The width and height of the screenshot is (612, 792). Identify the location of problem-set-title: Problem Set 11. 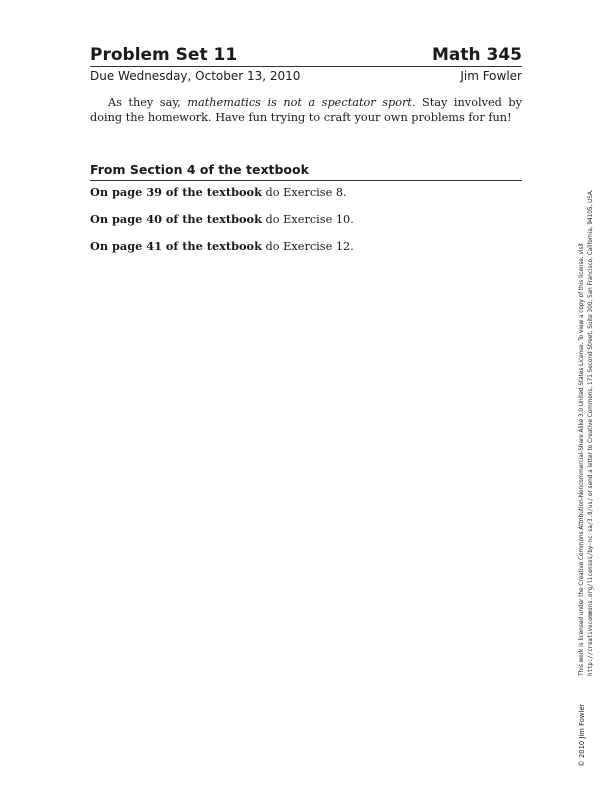
(164, 55).